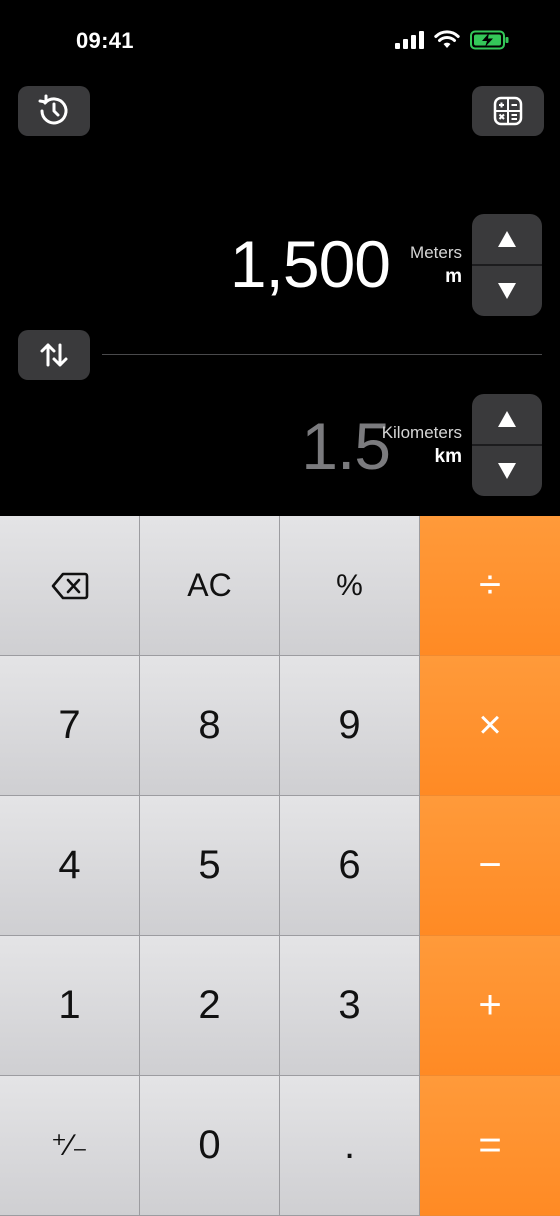 This screenshot has height=1216, width=560. I want to click on status-icons, so click(452, 40).